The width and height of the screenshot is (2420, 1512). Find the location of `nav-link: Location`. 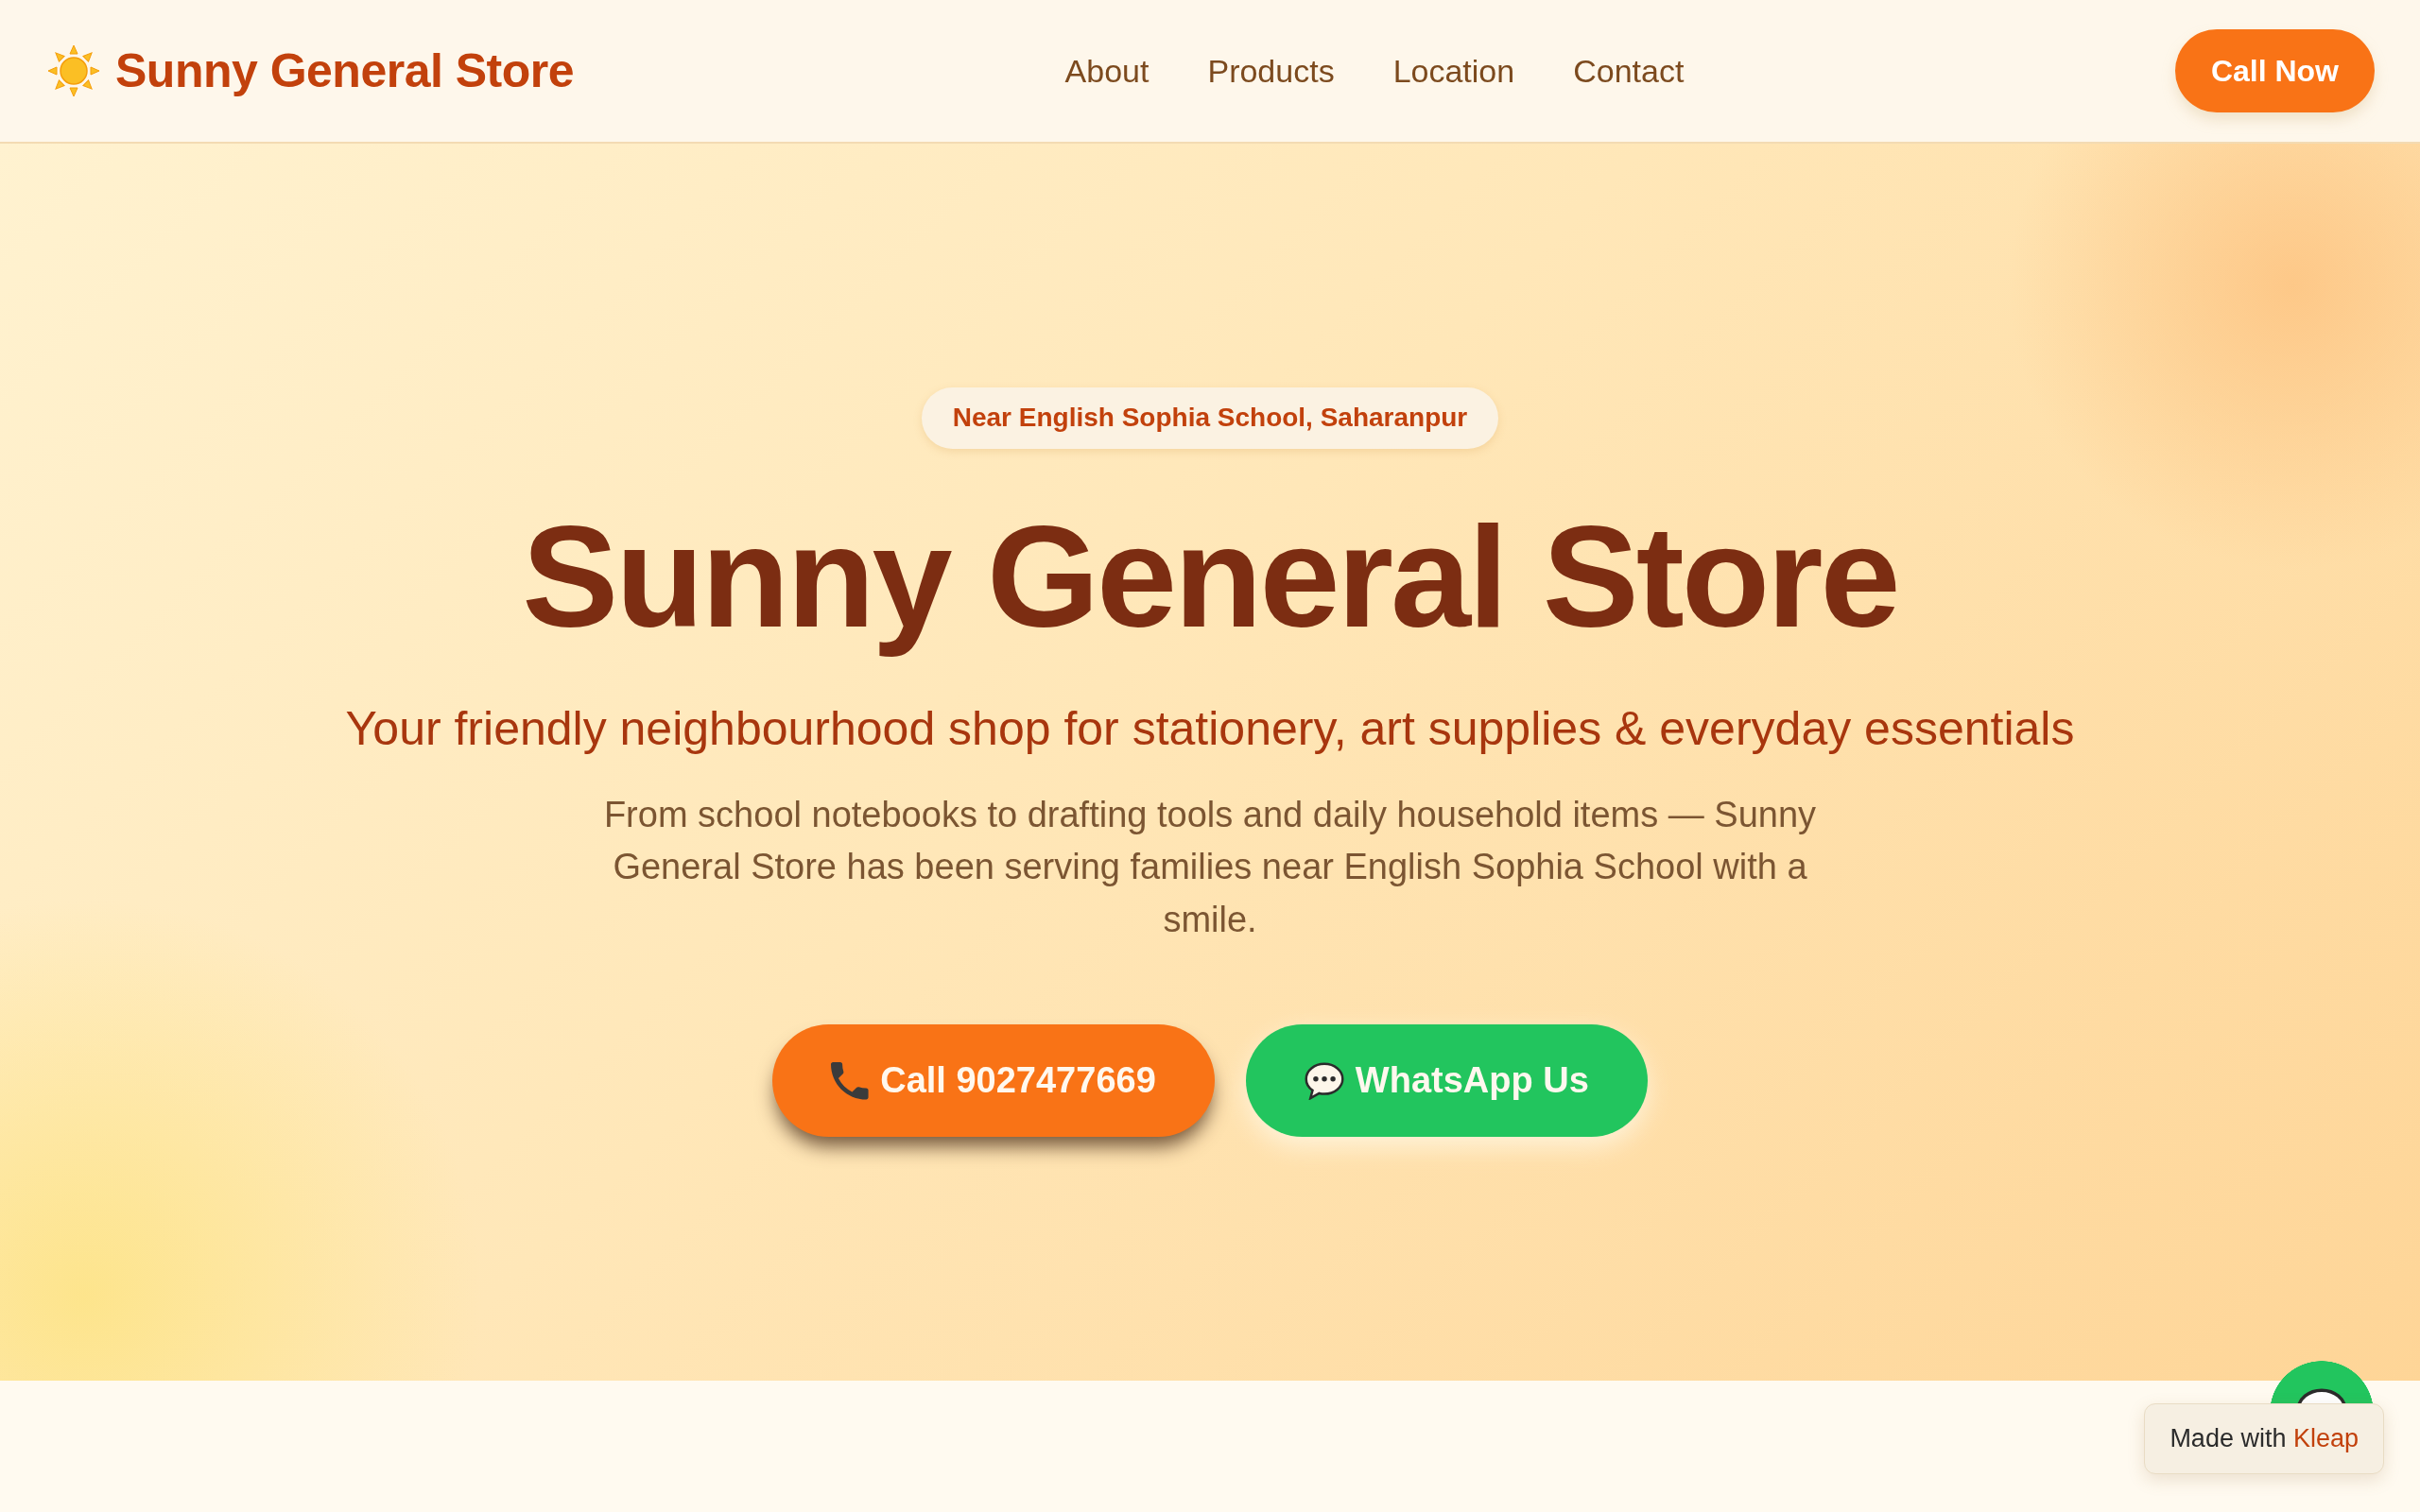

nav-link: Location is located at coordinates (1453, 71).